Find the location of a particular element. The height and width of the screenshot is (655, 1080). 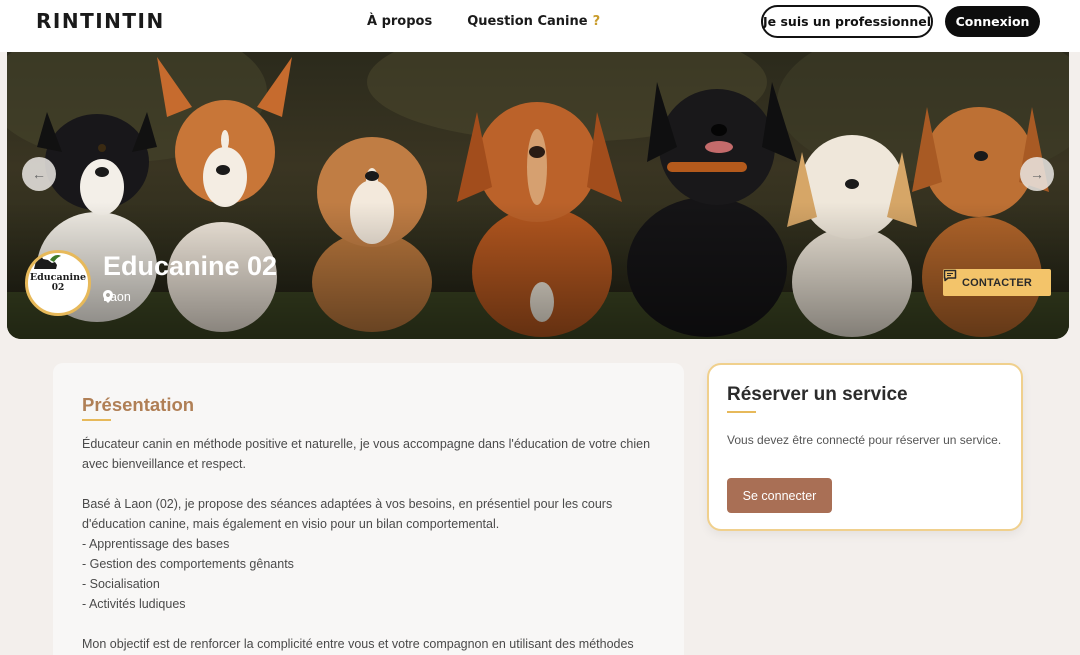

connect-button: Se connecter is located at coordinates (779, 495).